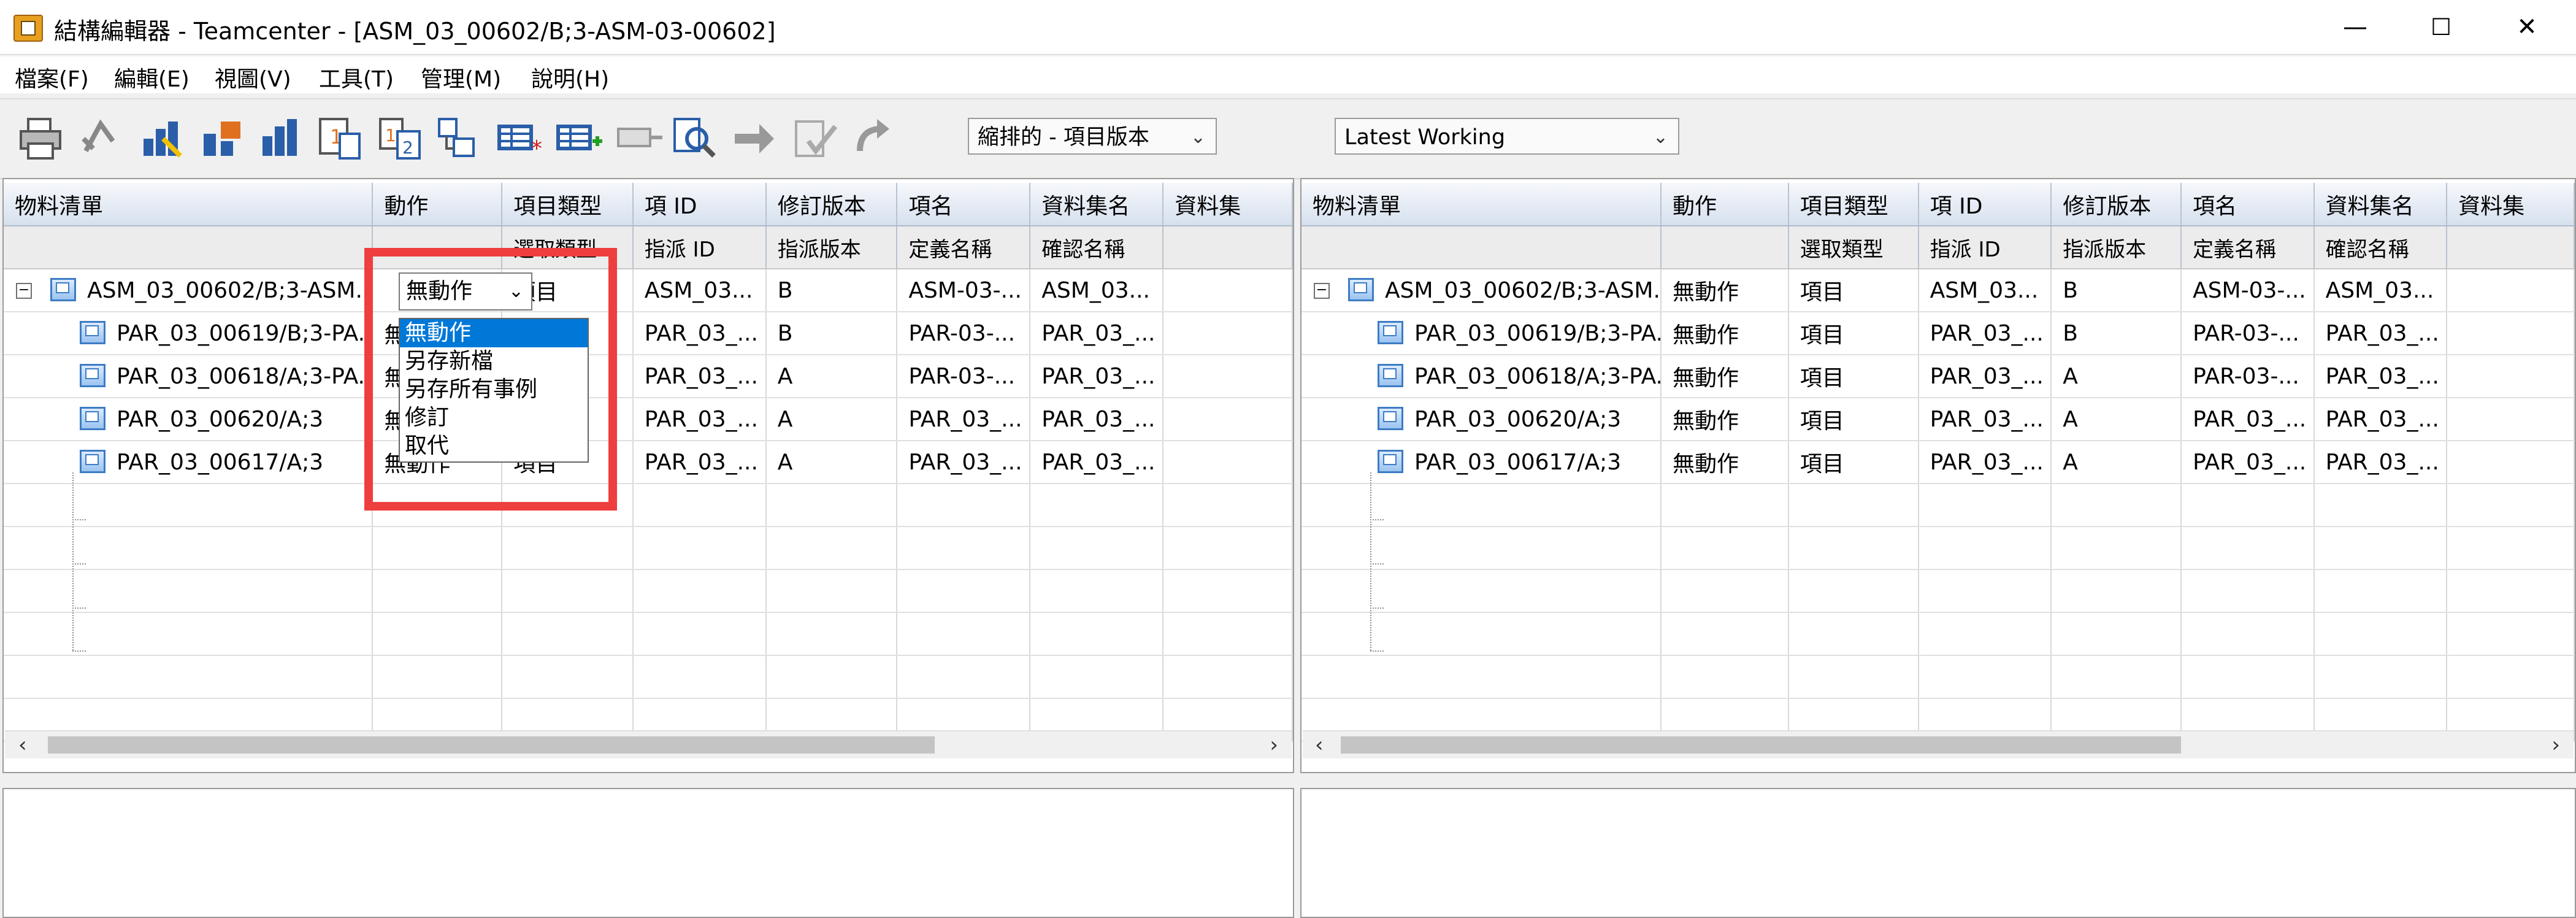 The height and width of the screenshot is (918, 2576). I want to click on menu-file: 檔案(F), so click(52, 77).